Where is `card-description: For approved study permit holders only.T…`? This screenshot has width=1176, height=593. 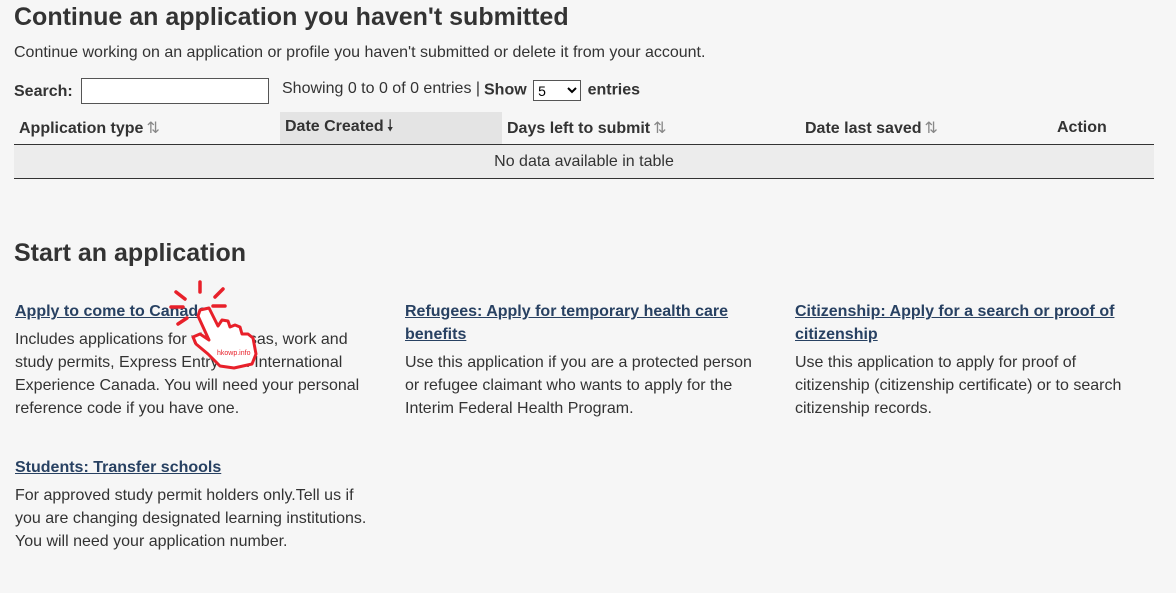 card-description: For approved study permit holders only.T… is located at coordinates (191, 518).